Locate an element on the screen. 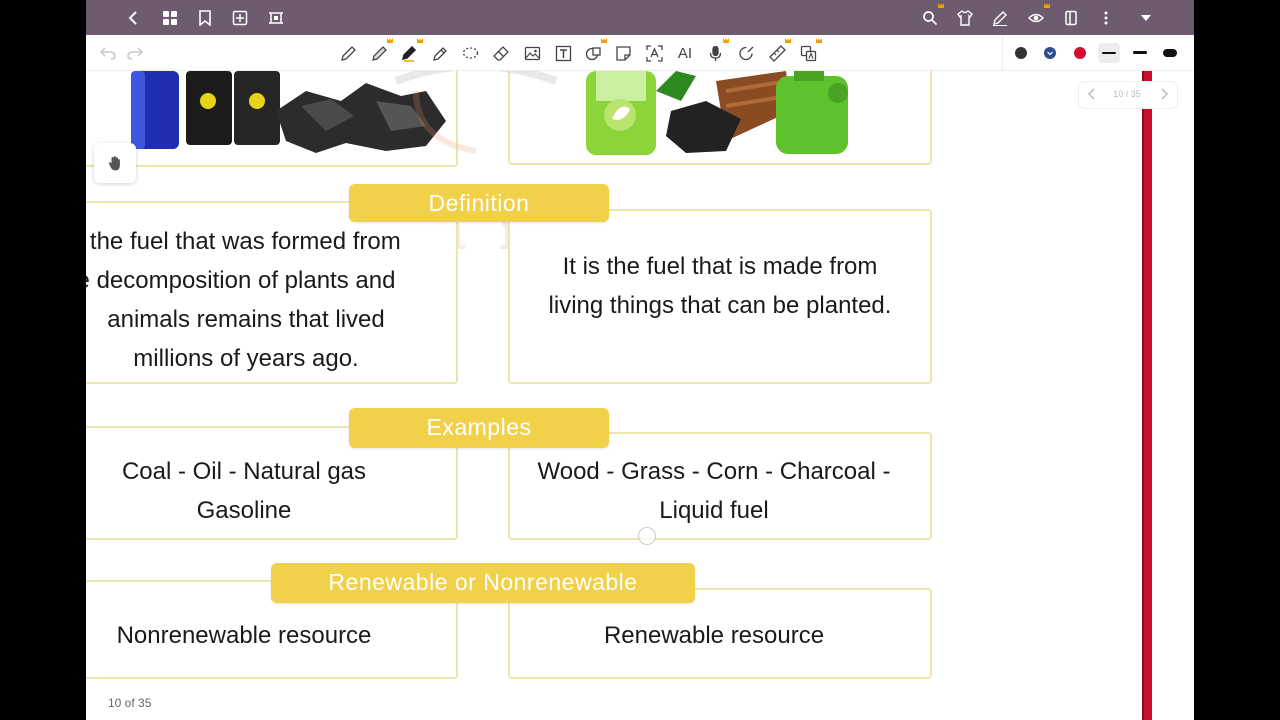 The width and height of the screenshot is (1280, 720). sidebar-icon is located at coordinates (1071, 18).